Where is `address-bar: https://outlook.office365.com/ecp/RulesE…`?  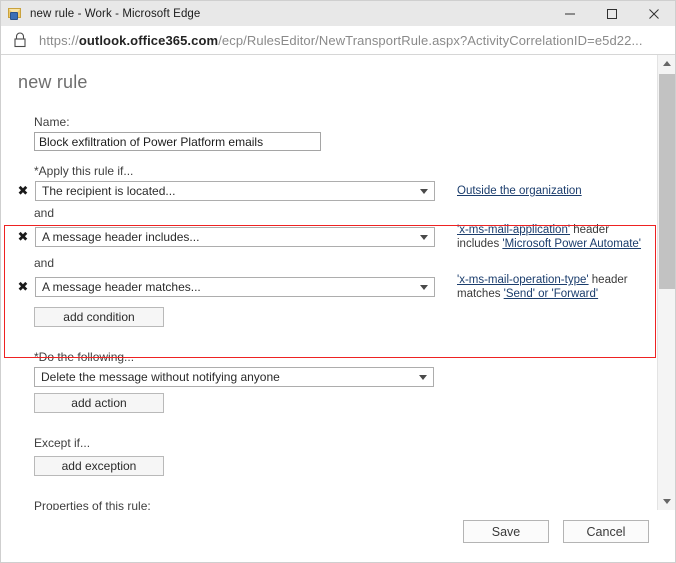
address-bar: https://outlook.office365.com/ecp/RulesE… is located at coordinates (338, 40).